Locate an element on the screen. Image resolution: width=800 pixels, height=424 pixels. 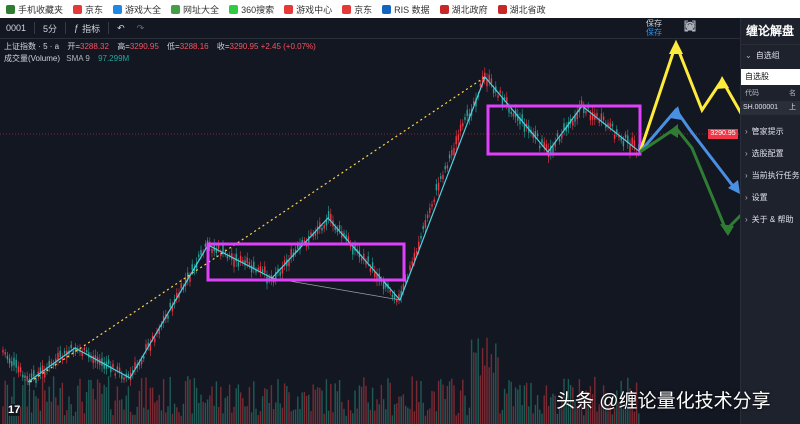
panel-item-settings: › 设置 is located at coordinates (770, 198).